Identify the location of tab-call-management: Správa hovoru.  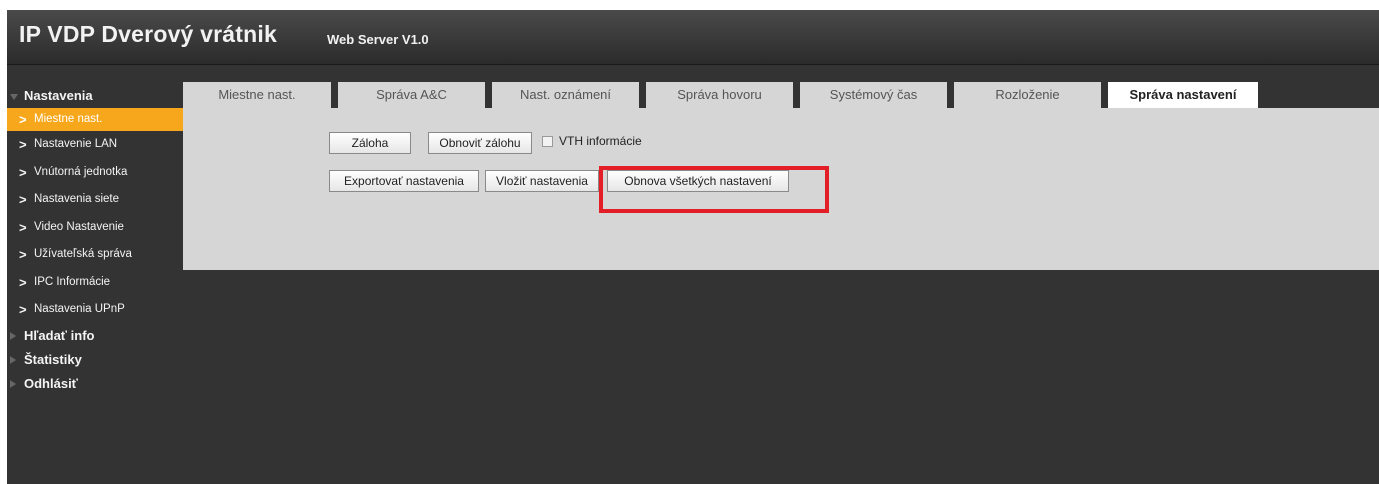
(719, 95).